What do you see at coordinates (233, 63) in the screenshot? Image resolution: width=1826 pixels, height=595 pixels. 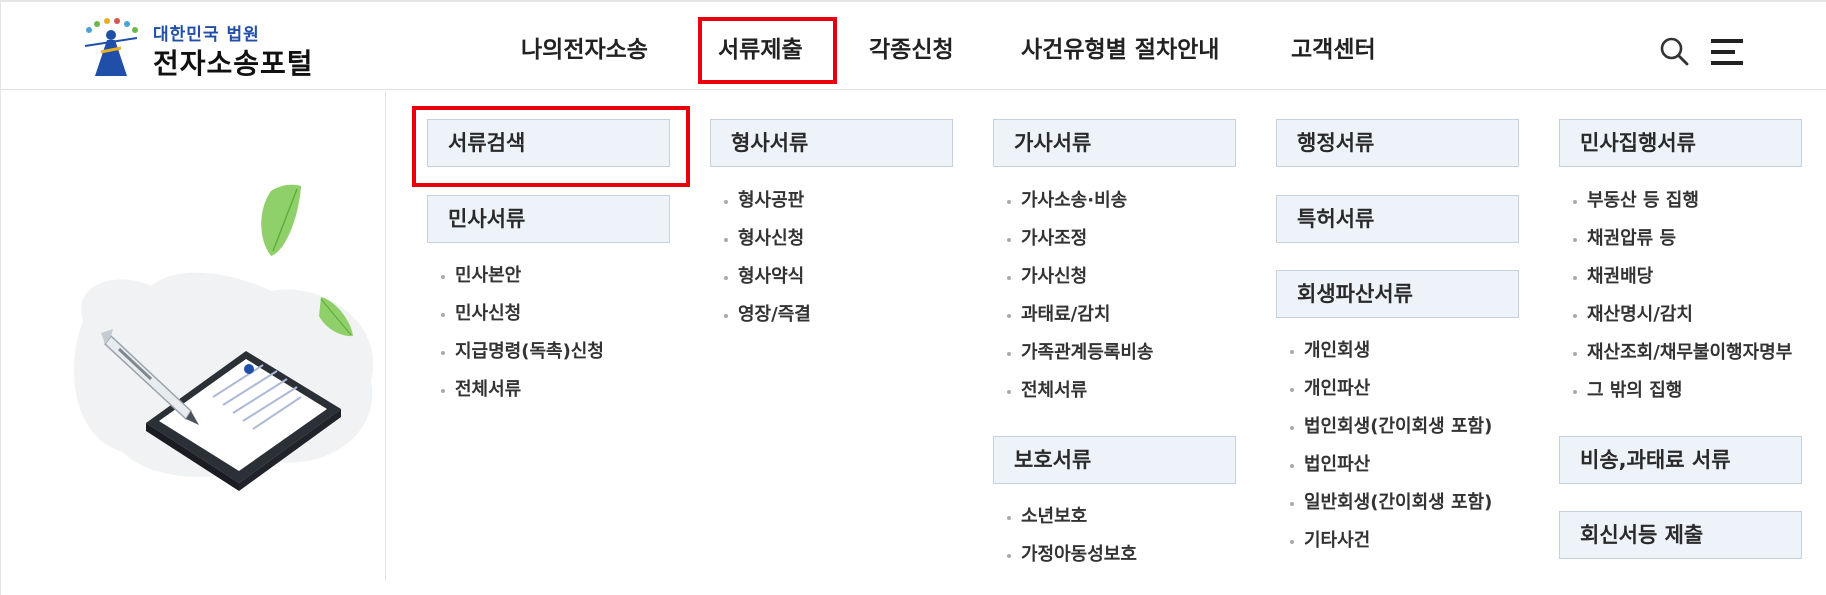 I see `logo-title: 전자소송포털` at bounding box center [233, 63].